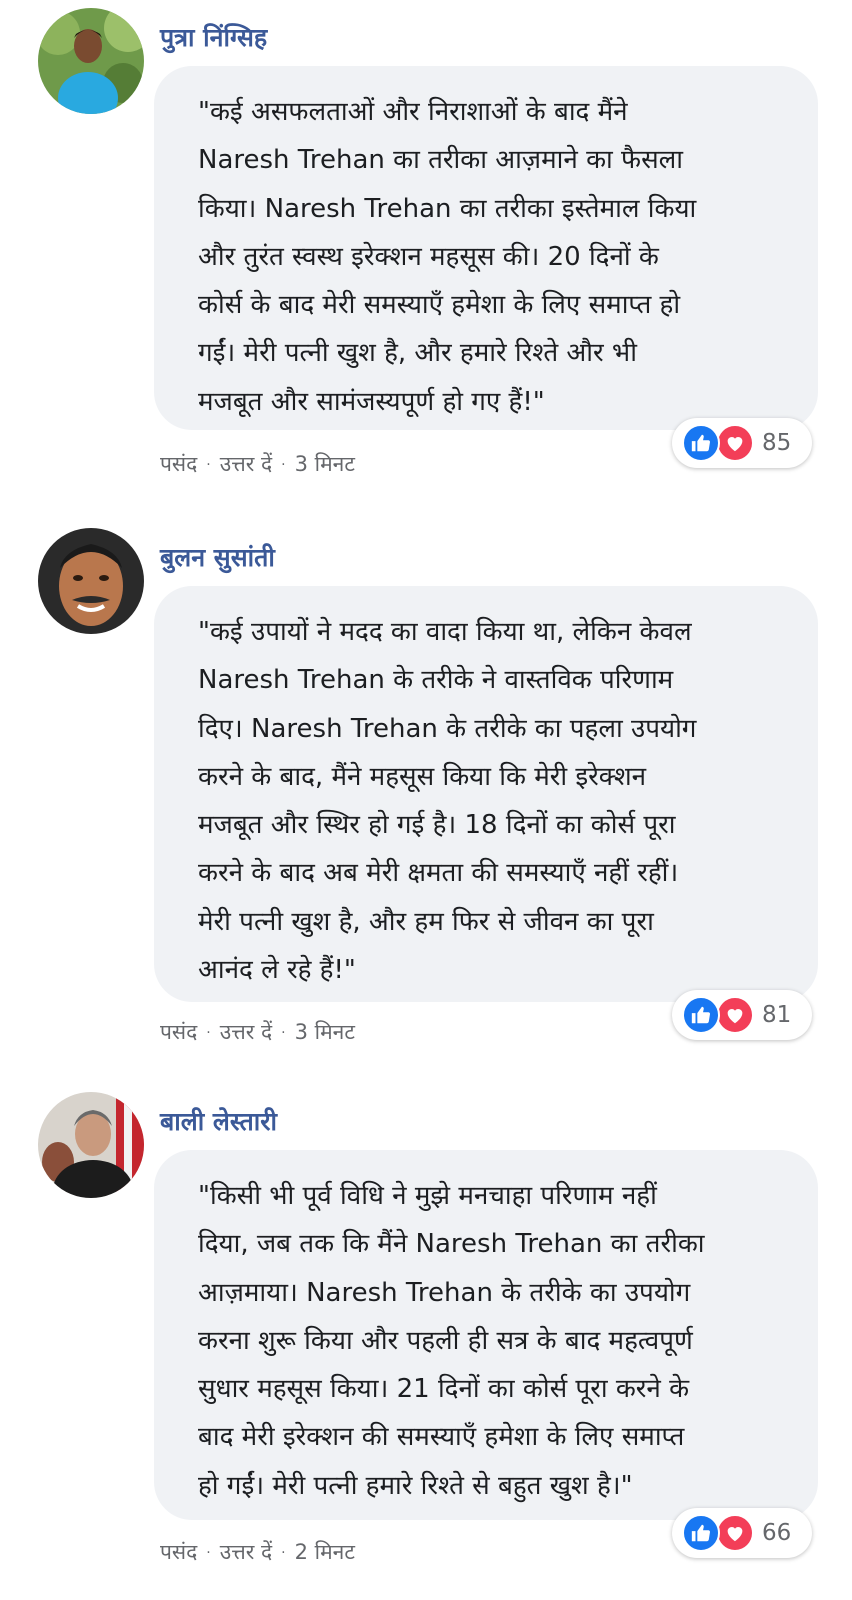  I want to click on reaction-summary: 81, so click(742, 1015).